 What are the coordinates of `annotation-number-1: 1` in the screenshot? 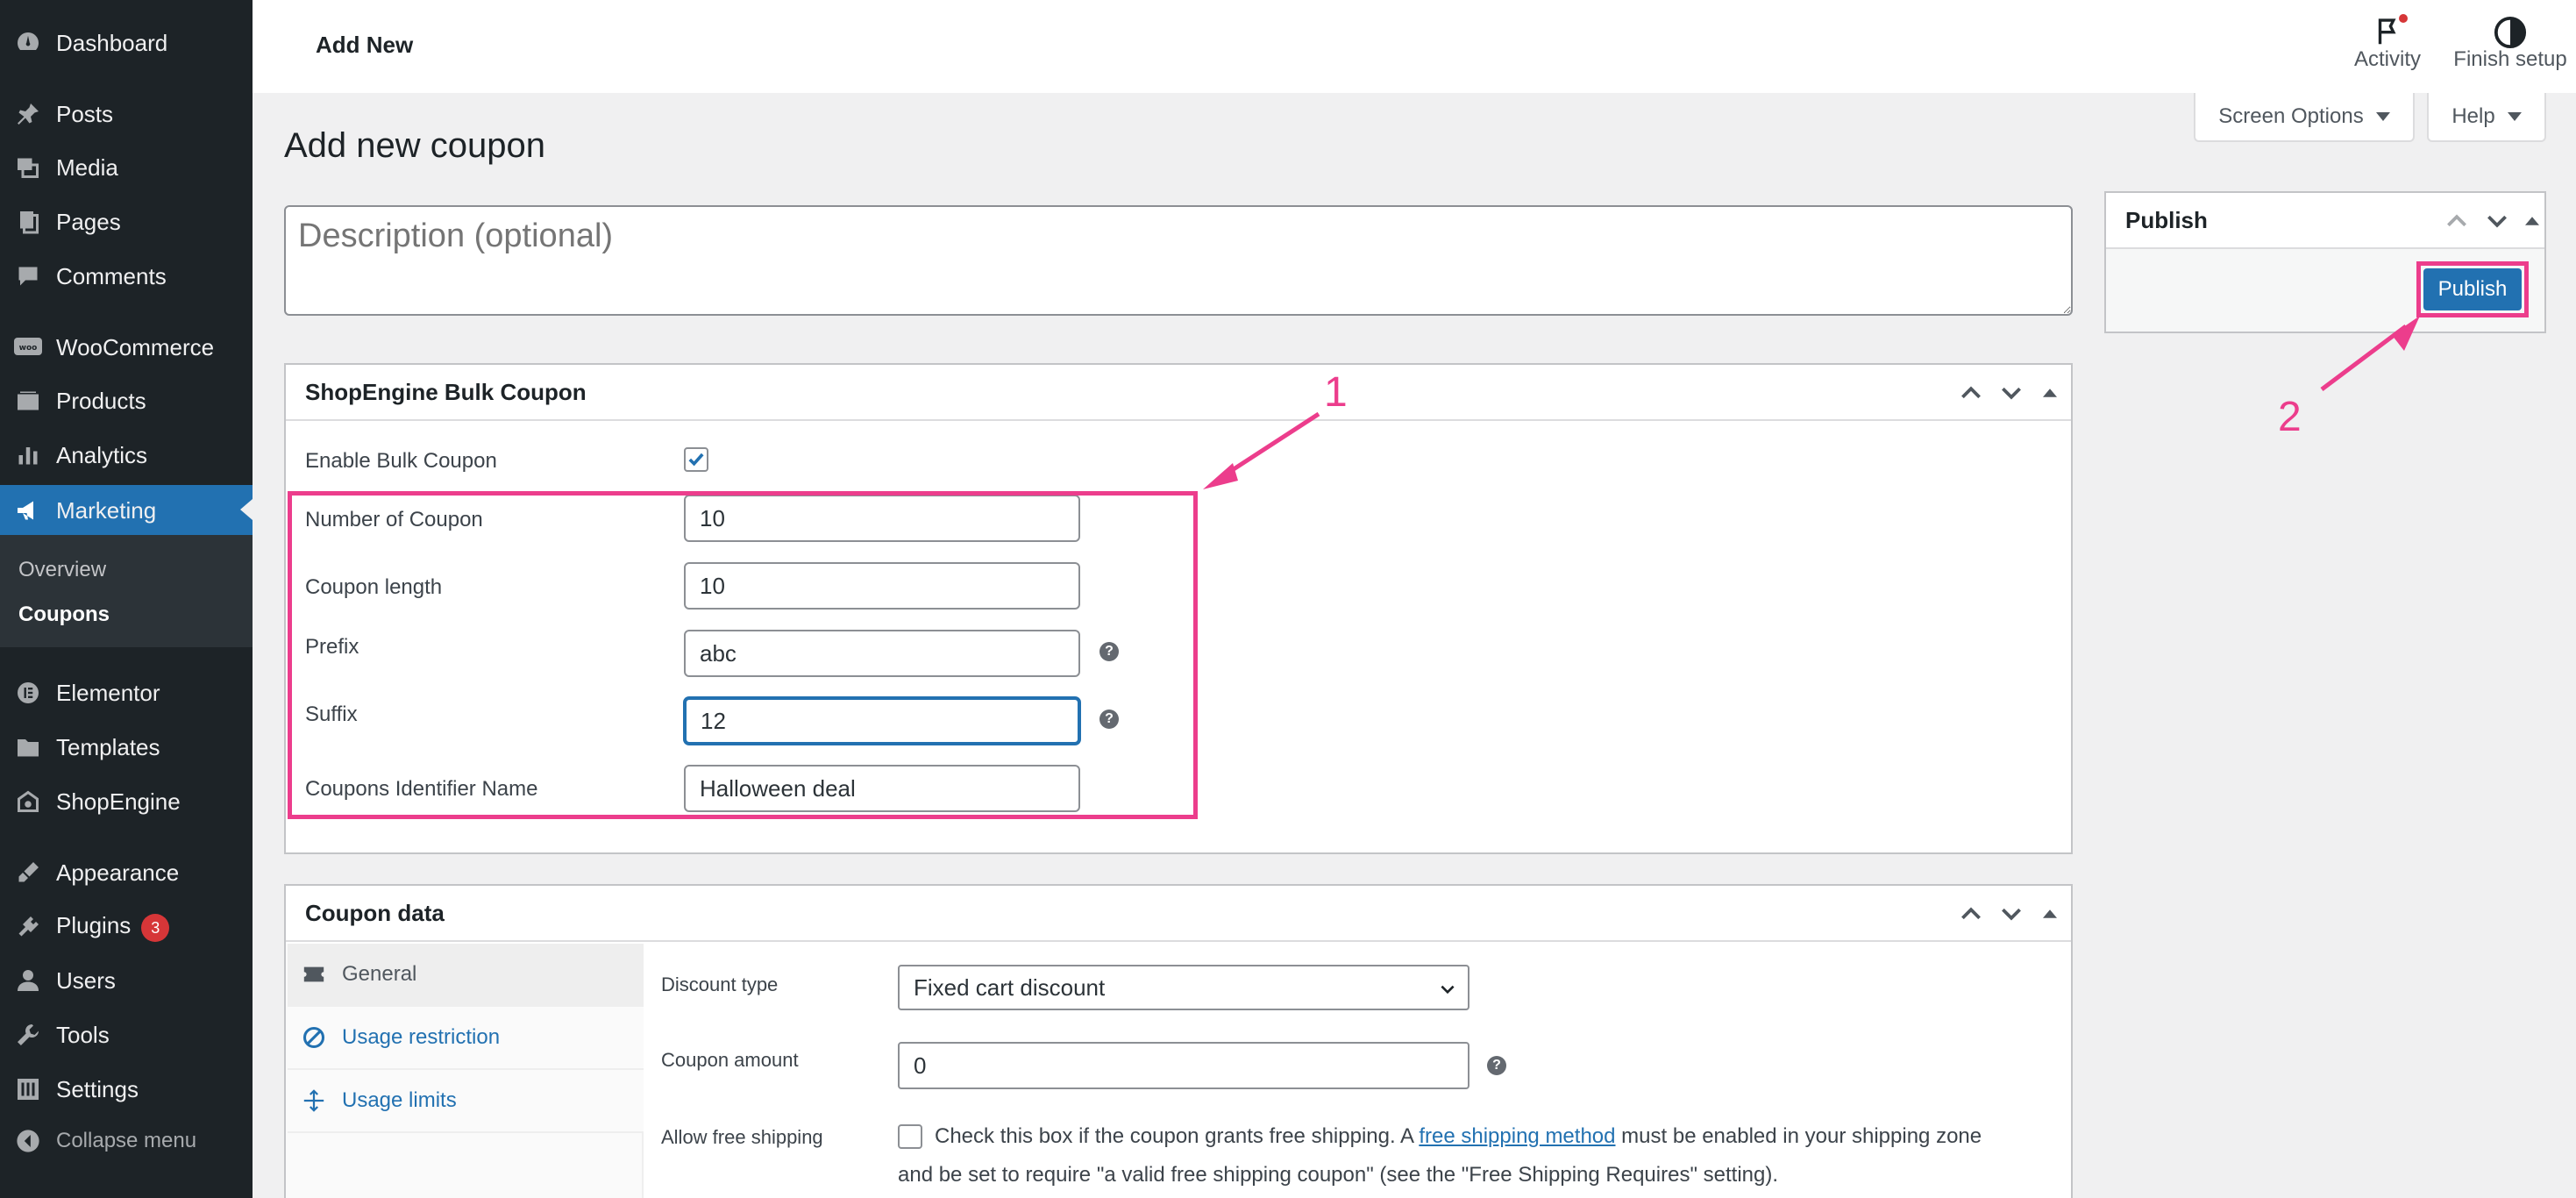 It's located at (1336, 393).